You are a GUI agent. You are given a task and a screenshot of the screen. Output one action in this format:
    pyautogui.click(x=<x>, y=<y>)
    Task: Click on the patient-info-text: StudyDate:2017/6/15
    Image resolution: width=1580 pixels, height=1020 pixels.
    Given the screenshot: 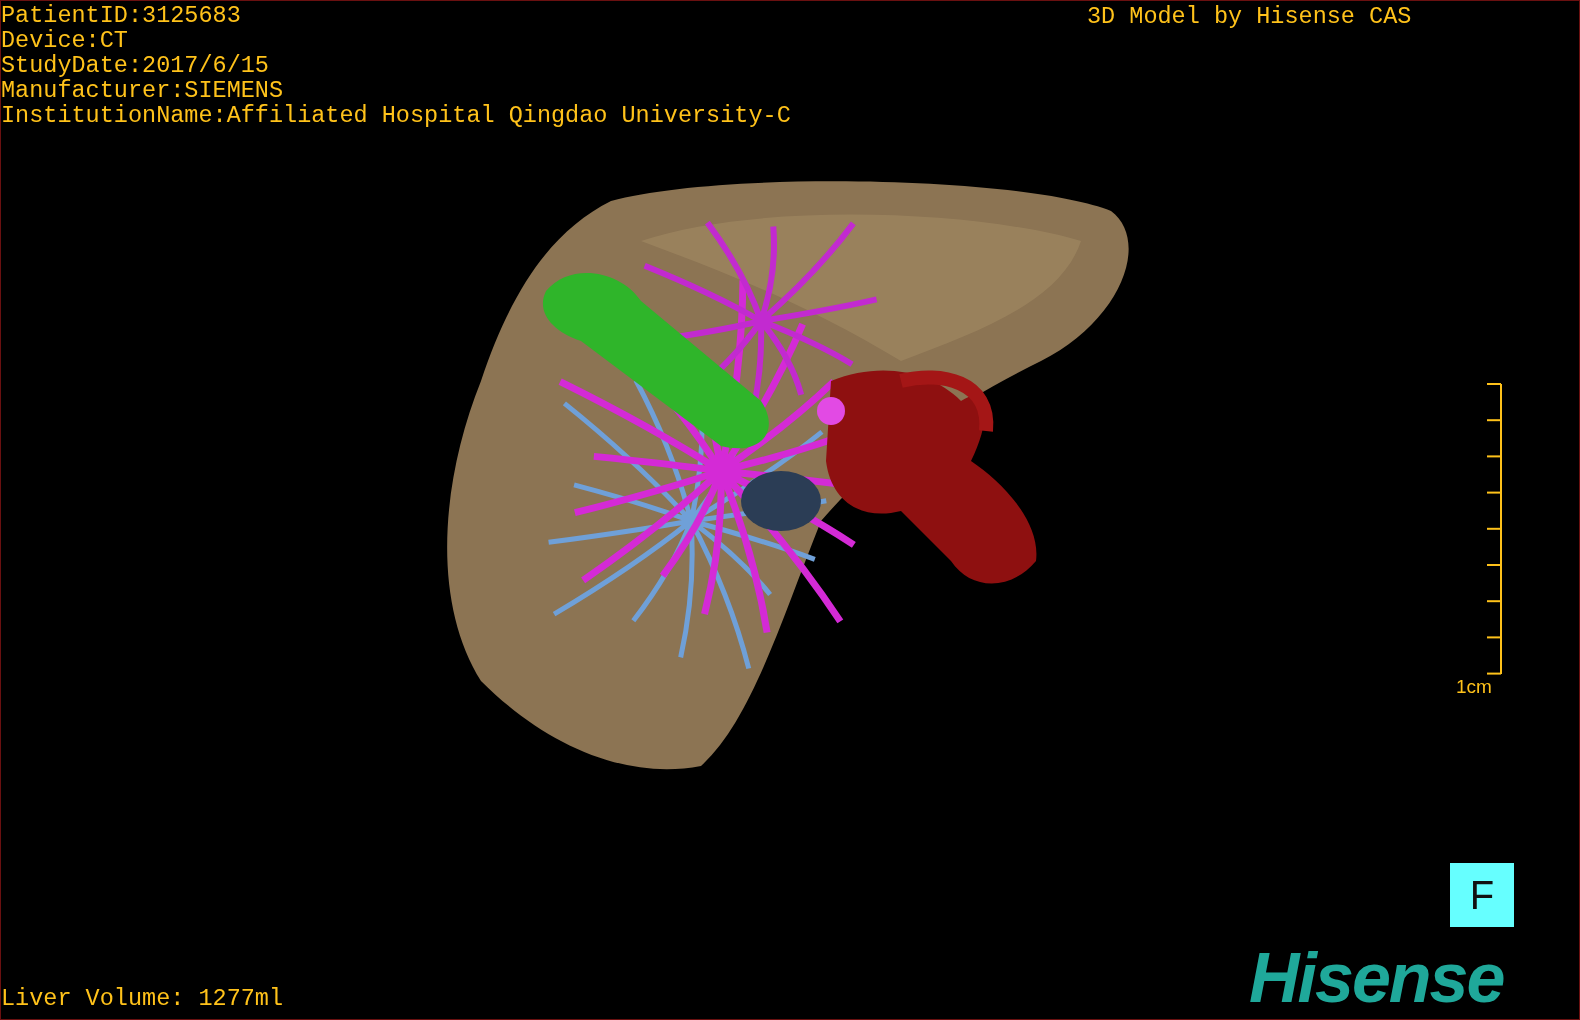 What is the action you would take?
    pyautogui.click(x=135, y=65)
    